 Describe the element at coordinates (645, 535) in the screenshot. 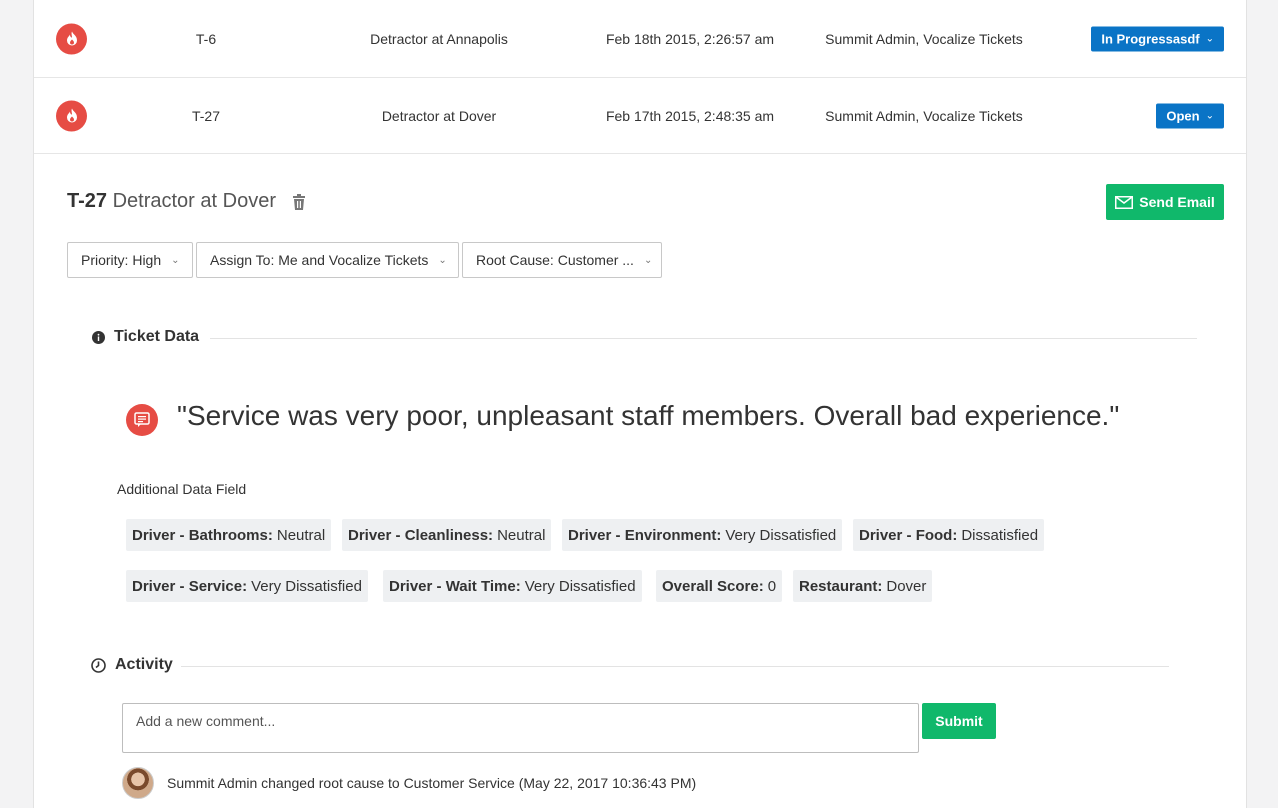

I see `field-key: Driver - Environment:` at that location.